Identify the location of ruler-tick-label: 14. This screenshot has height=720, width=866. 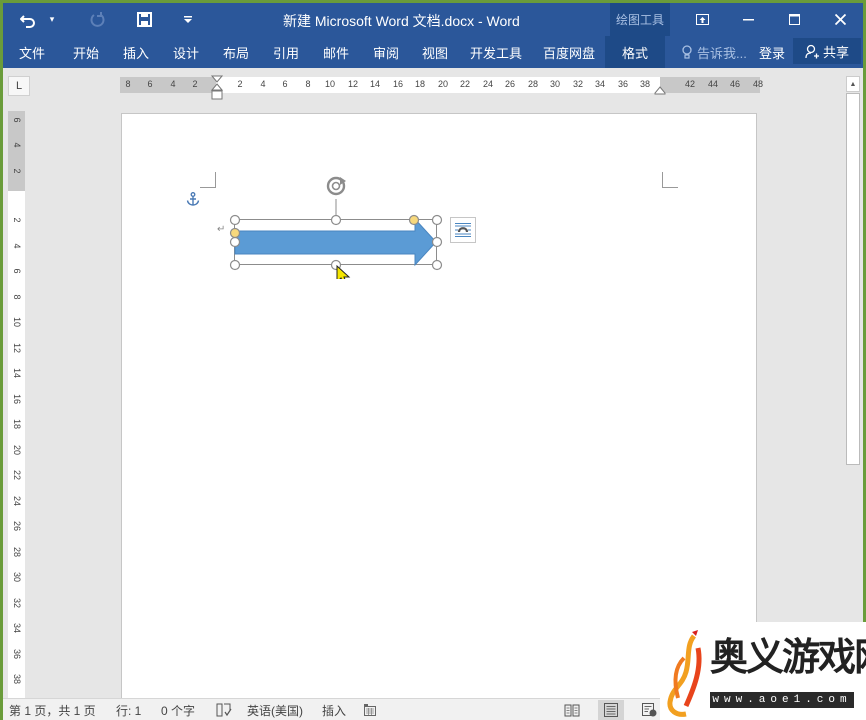
(17, 372).